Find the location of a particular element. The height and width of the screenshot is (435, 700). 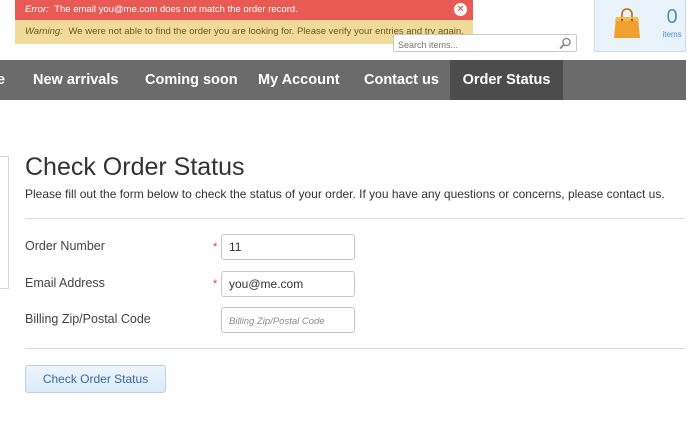

check-order-status-button: Check Order Status is located at coordinates (95, 379).